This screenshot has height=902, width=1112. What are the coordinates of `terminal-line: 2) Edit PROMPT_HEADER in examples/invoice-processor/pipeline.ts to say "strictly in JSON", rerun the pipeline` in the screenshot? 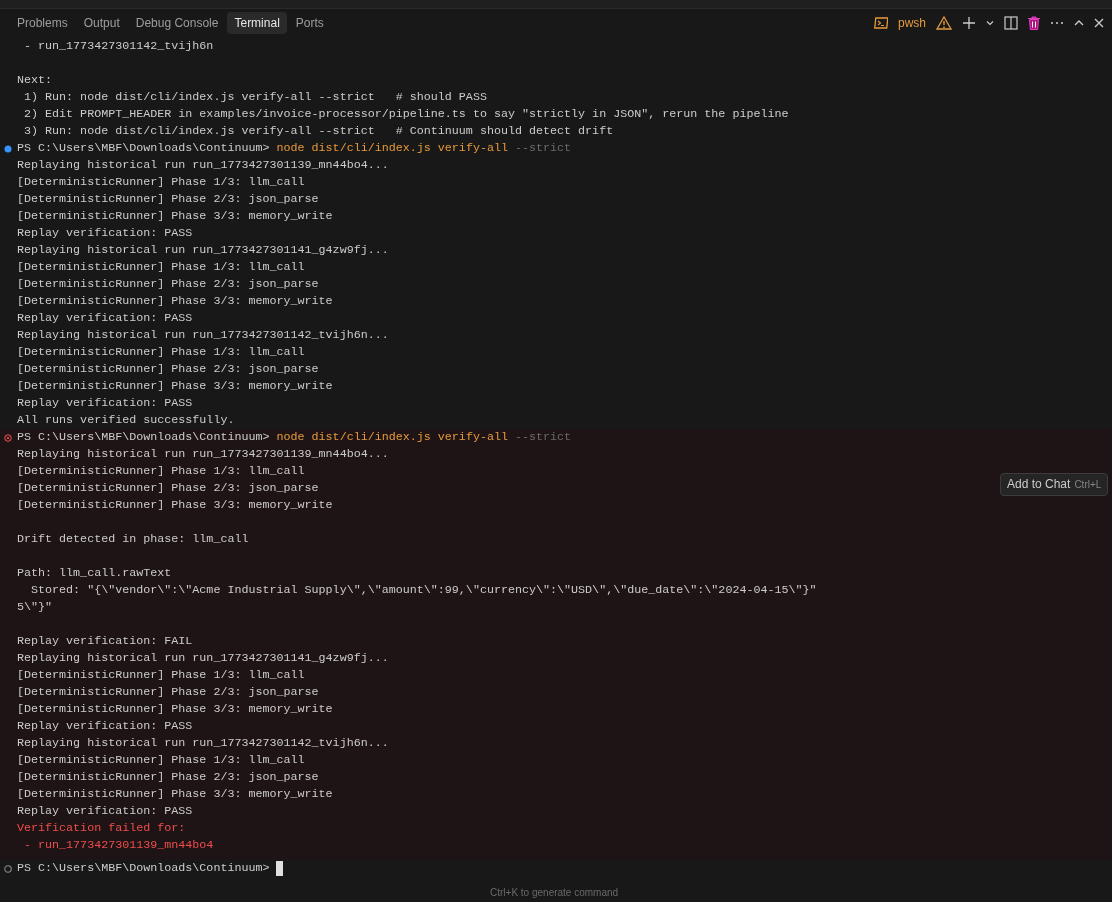 It's located at (406, 114).